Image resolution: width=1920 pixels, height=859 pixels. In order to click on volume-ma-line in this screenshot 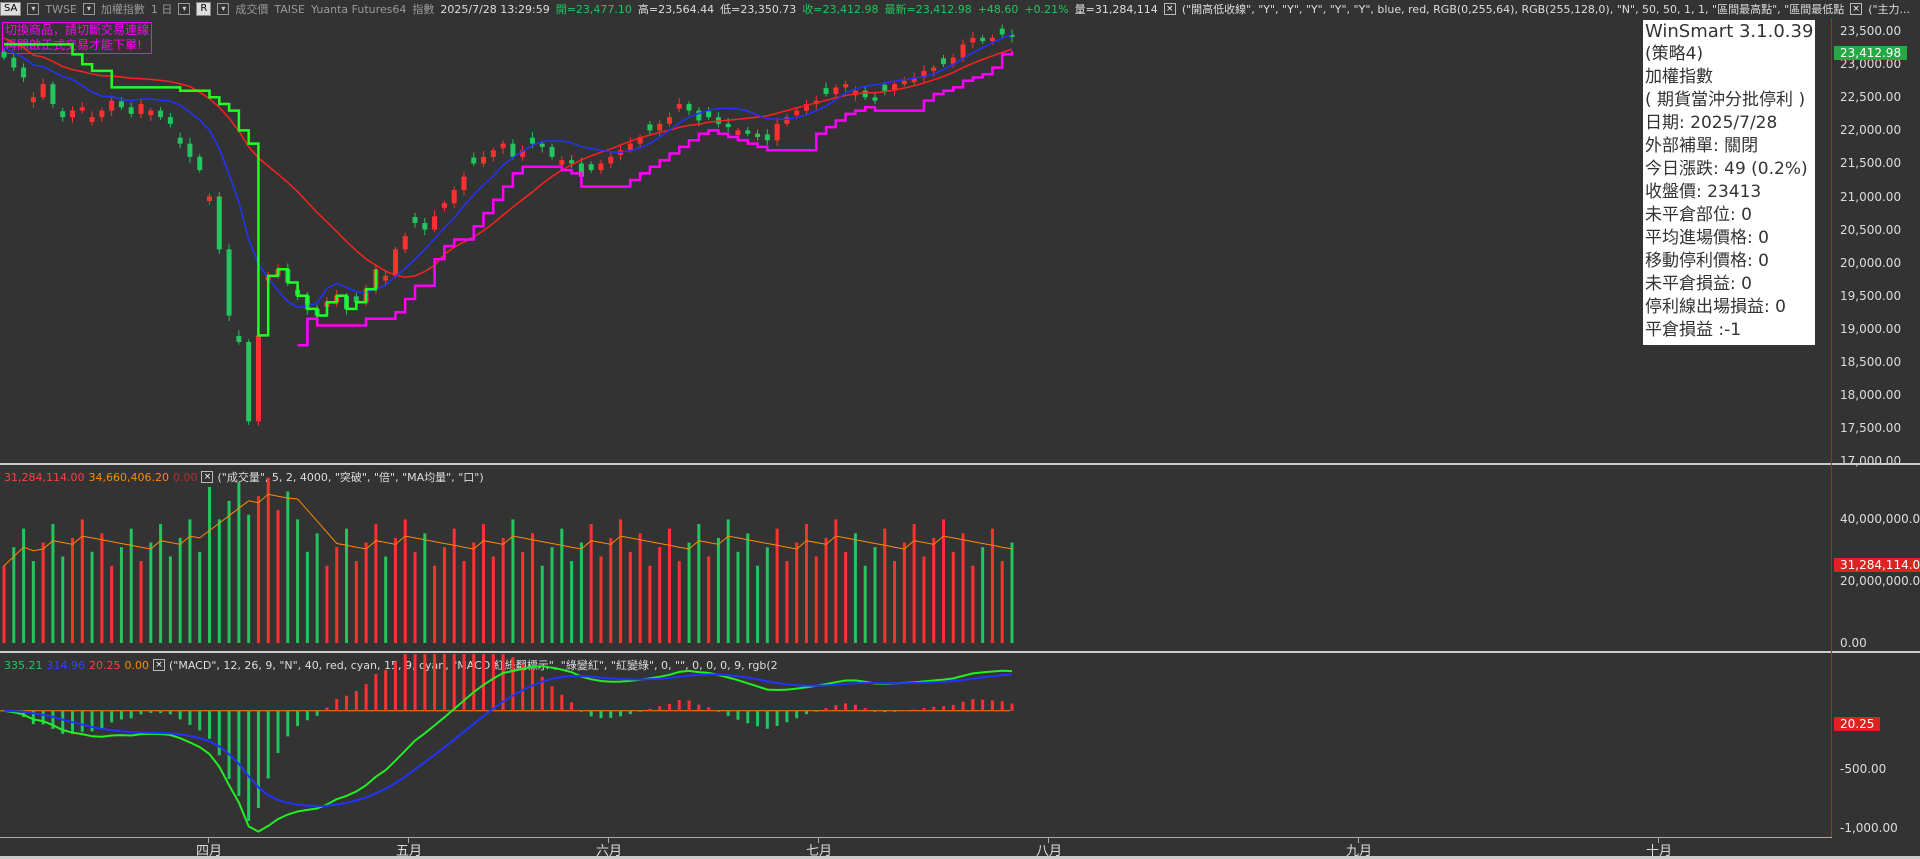, I will do `click(508, 530)`.